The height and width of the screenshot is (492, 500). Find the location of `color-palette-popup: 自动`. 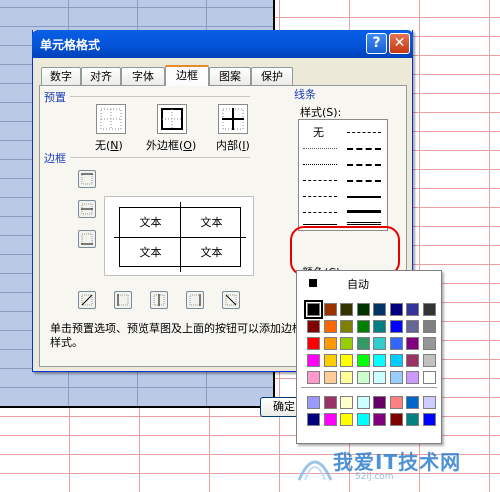

color-palette-popup: 自动 is located at coordinates (369, 357).